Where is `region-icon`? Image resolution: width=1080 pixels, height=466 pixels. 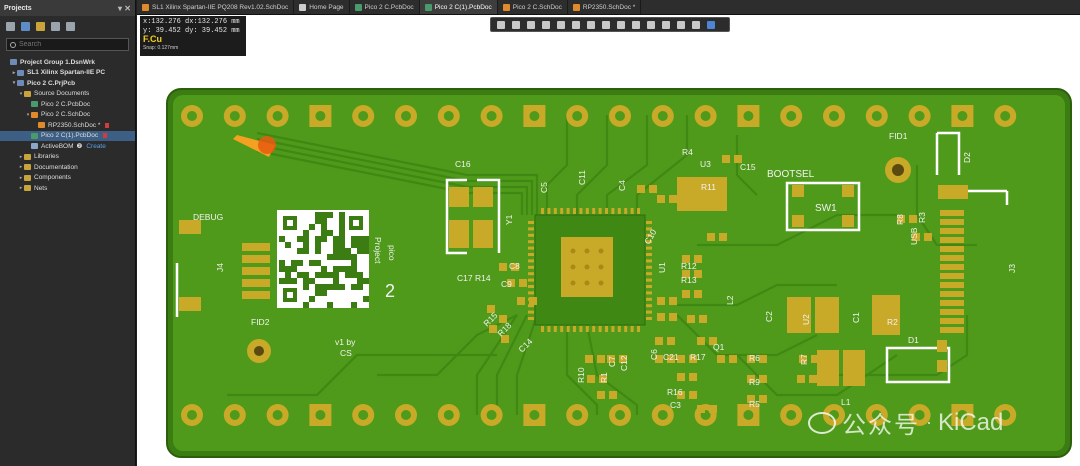 region-icon is located at coordinates (606, 24).